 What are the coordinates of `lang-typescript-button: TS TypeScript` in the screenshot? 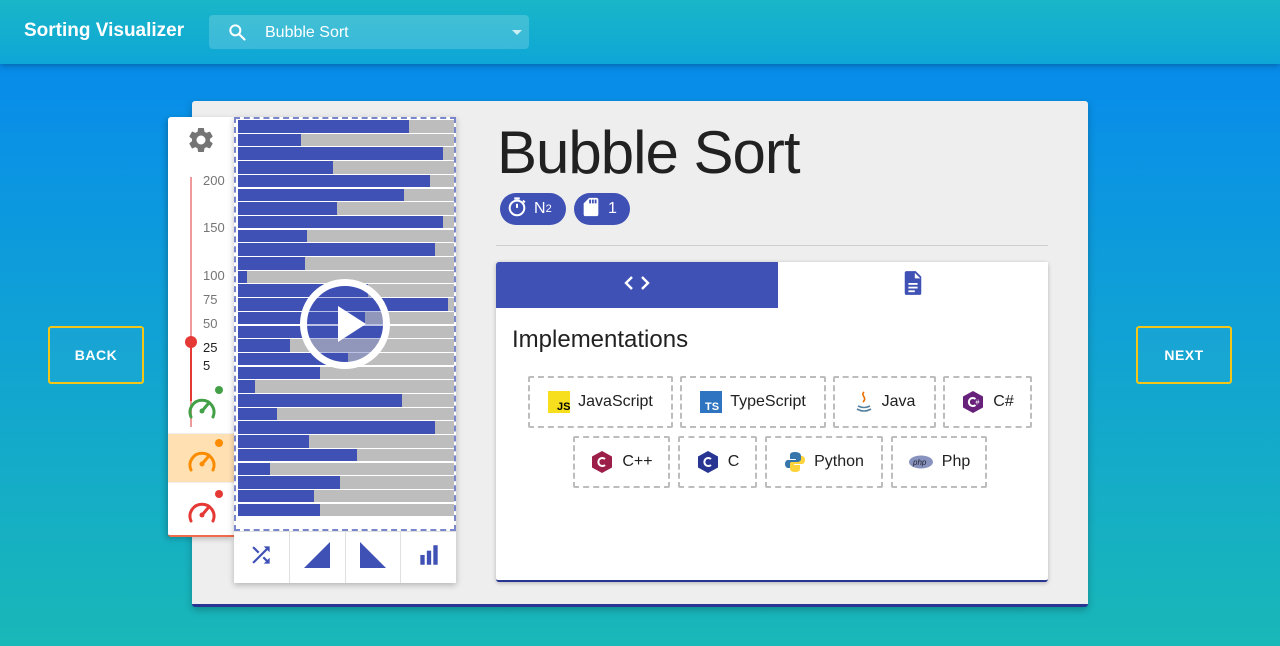 It's located at (753, 402).